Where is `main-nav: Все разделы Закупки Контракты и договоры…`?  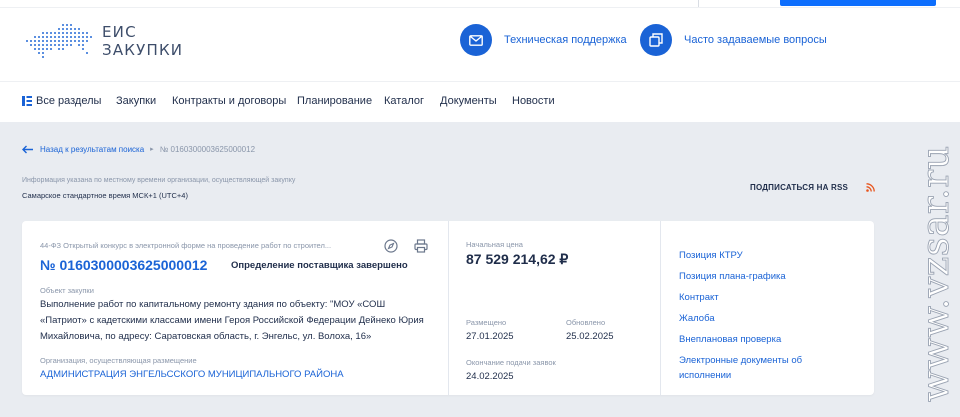 main-nav: Все разделы Закупки Контракты и договоры… is located at coordinates (480, 101).